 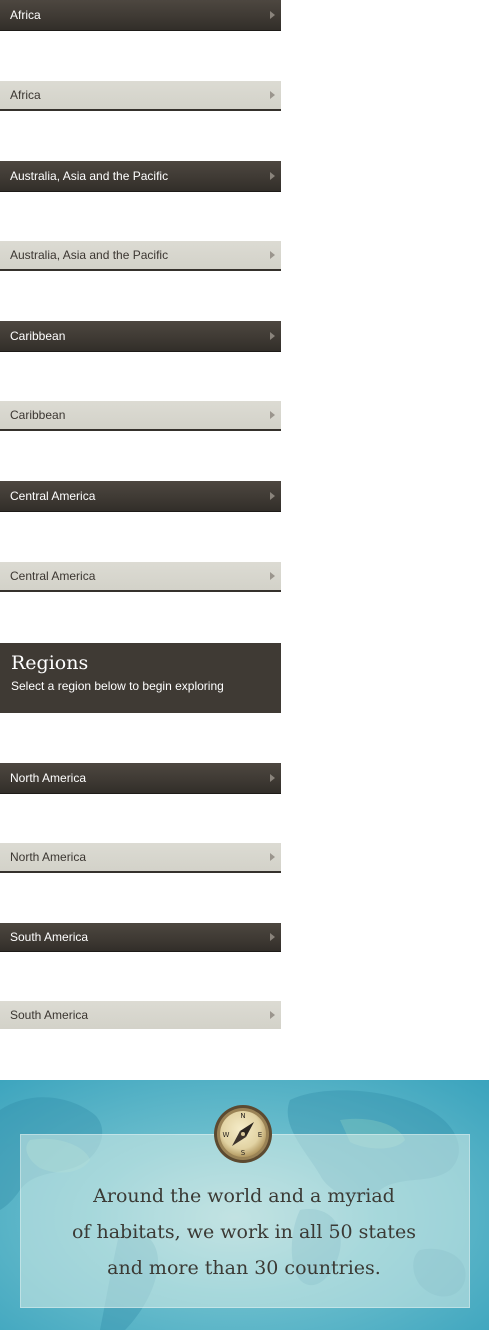 What do you see at coordinates (140, 496) in the screenshot?
I see `region-button-central-america-dark: Central America` at bounding box center [140, 496].